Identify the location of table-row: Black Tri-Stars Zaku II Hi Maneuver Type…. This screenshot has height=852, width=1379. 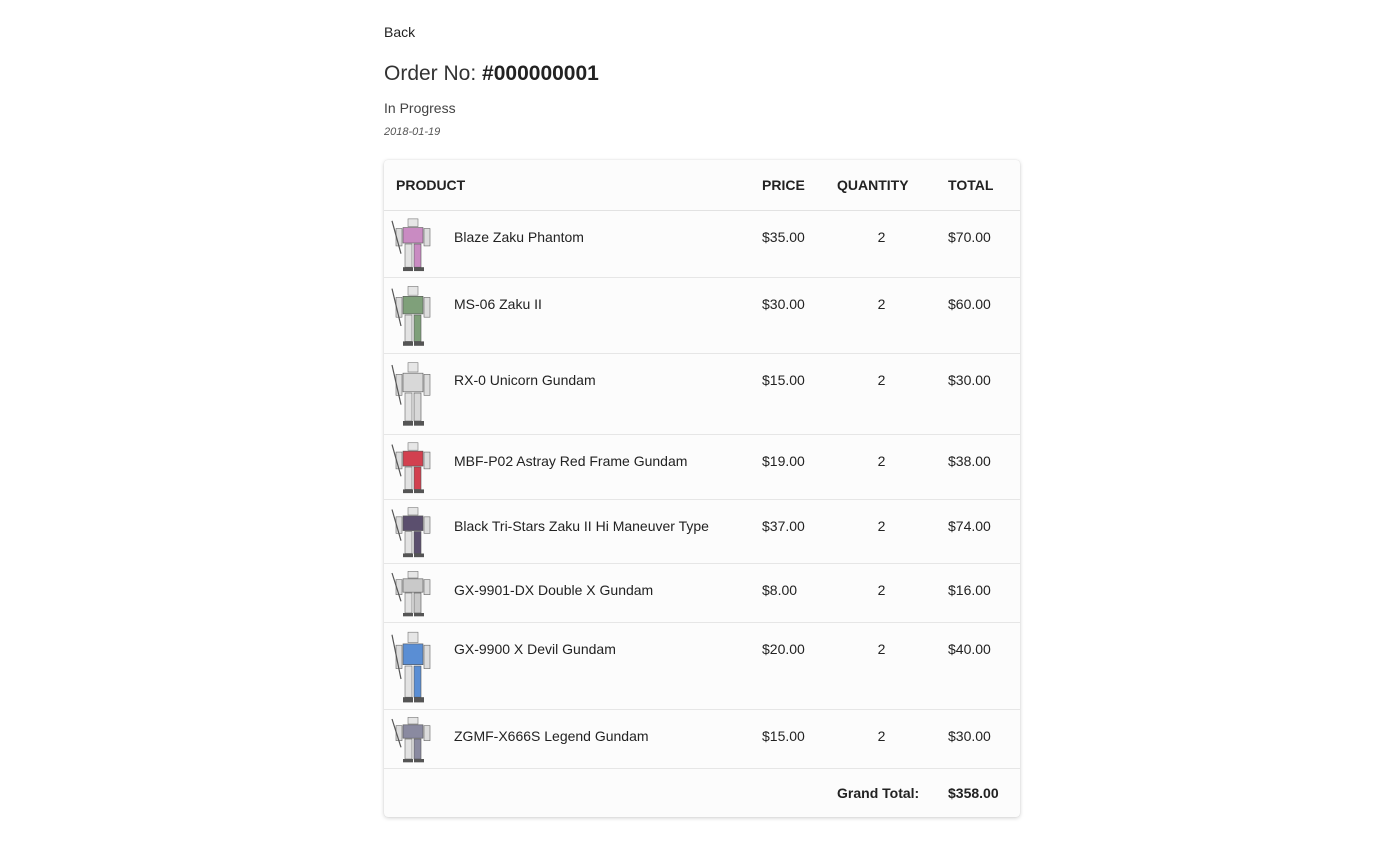
(702, 531).